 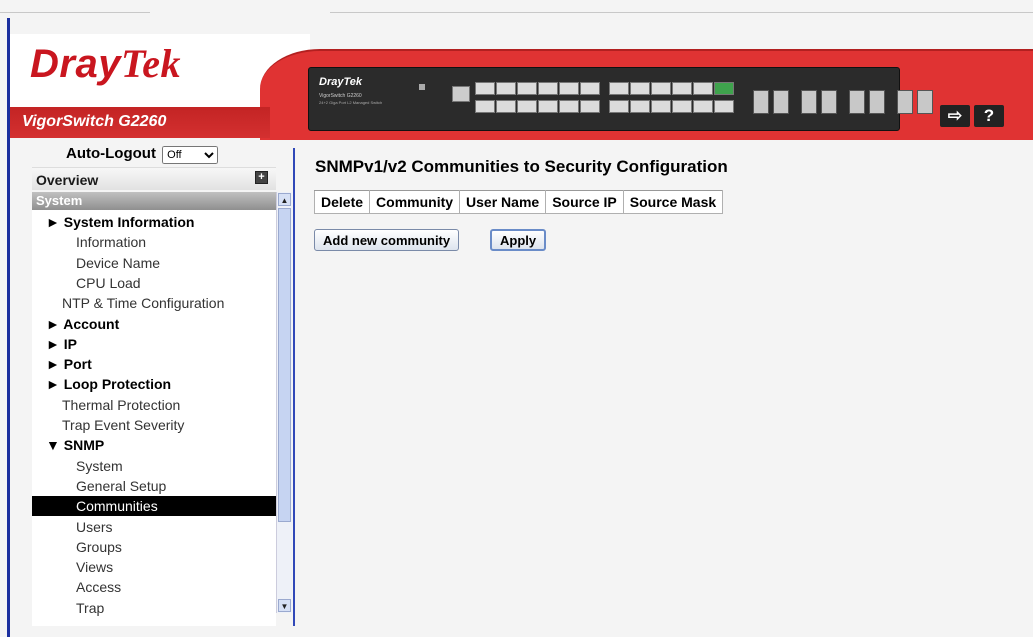 I want to click on sidebar-item: ► Account, so click(x=82, y=324).